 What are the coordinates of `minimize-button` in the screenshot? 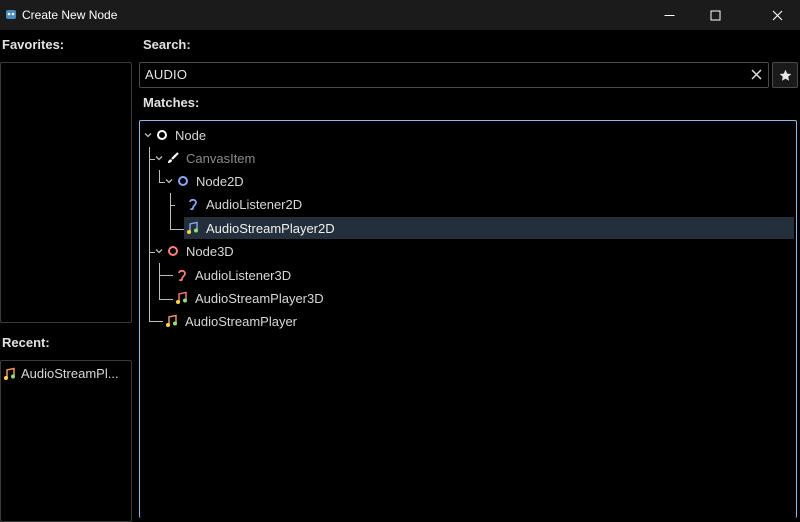 It's located at (669, 15).